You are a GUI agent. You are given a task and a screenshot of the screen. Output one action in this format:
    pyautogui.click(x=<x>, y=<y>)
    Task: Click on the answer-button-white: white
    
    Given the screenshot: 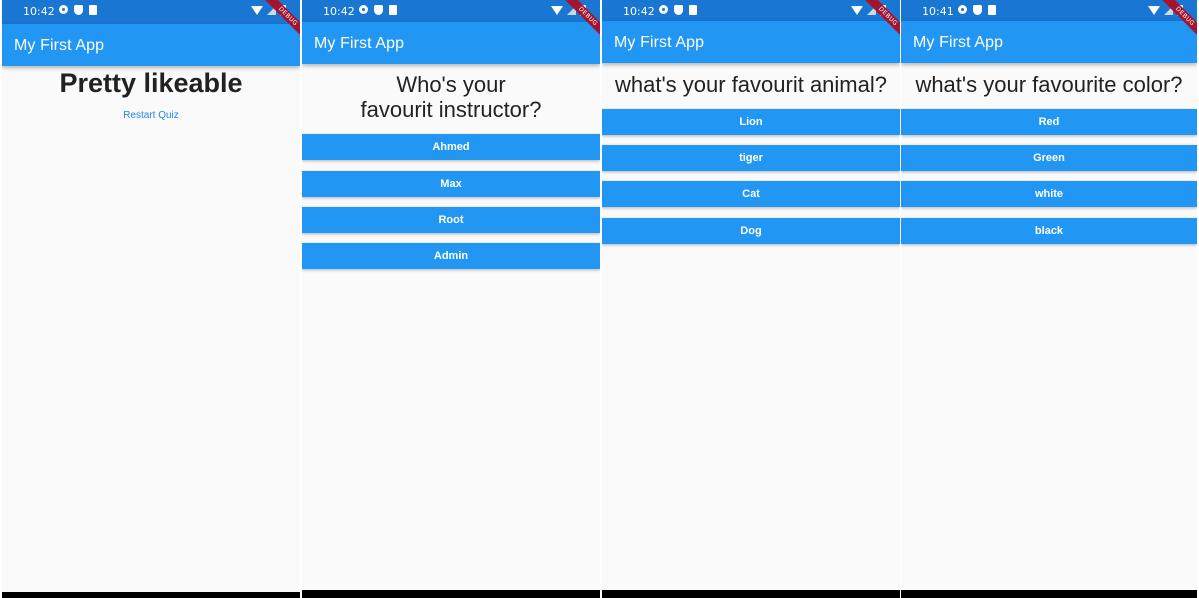 What is the action you would take?
    pyautogui.click(x=1049, y=194)
    